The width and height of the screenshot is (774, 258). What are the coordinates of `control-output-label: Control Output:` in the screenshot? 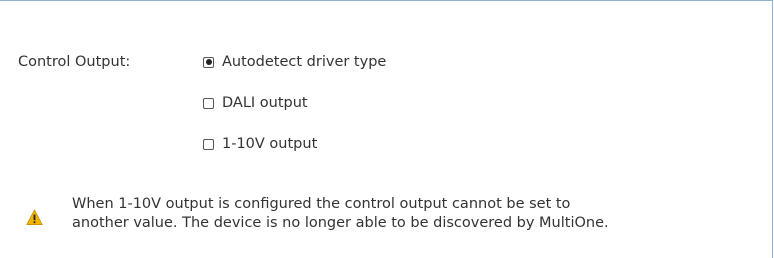 It's located at (74, 62).